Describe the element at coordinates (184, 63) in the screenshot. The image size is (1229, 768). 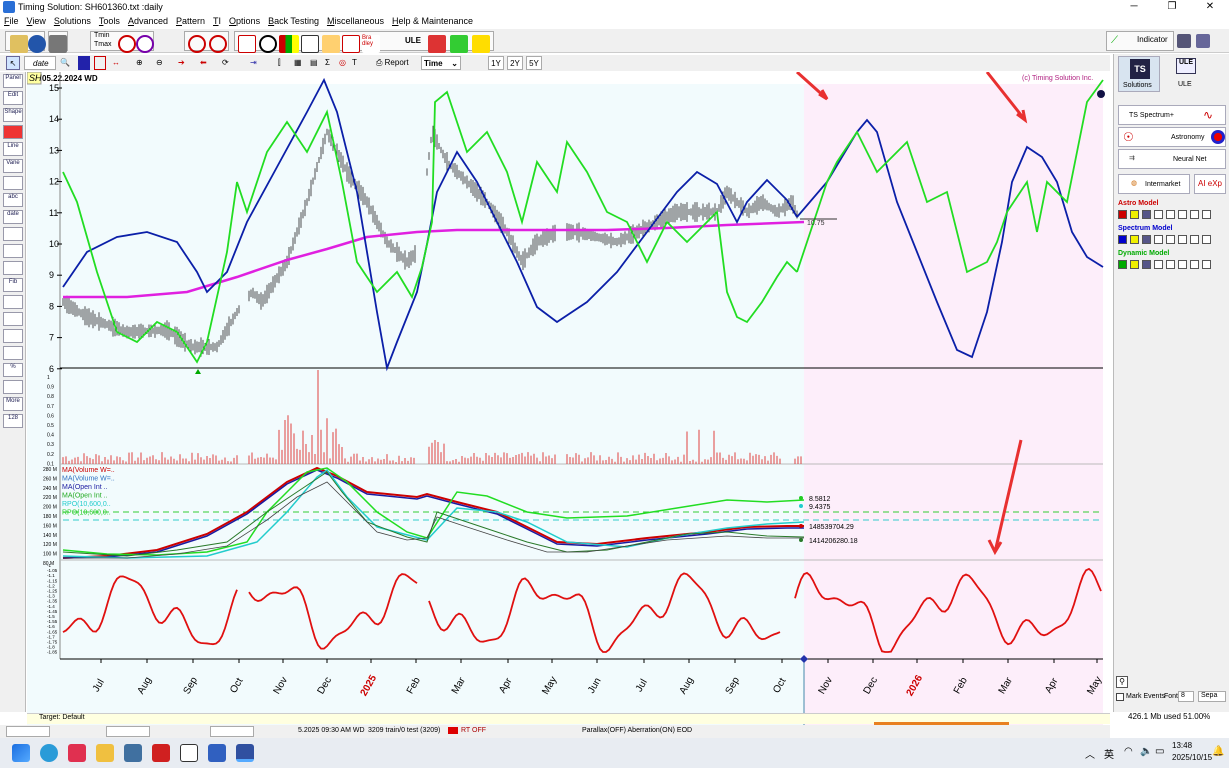
I see `arrow-right-icon: ➔` at that location.